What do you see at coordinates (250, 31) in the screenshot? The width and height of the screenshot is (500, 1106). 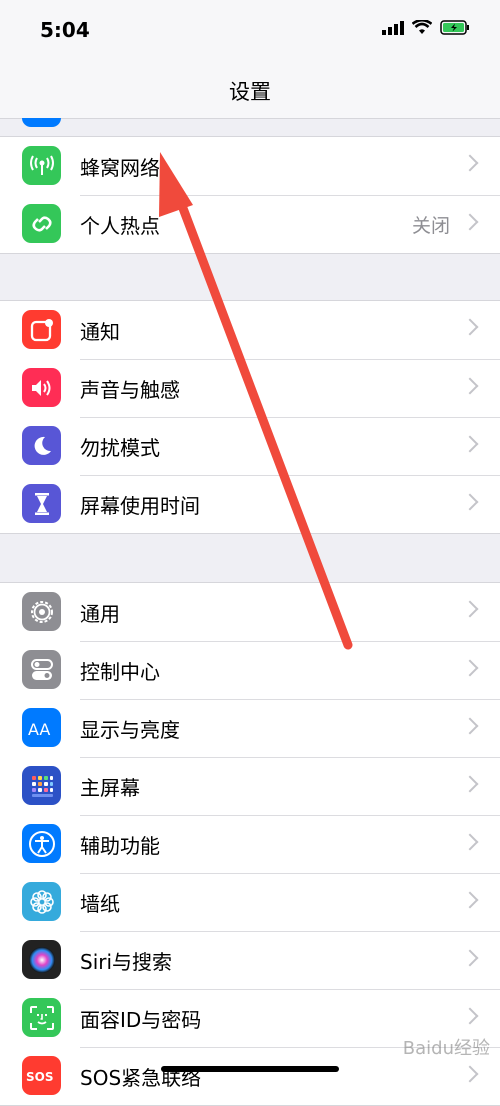 I see `status-bar: 5:04` at bounding box center [250, 31].